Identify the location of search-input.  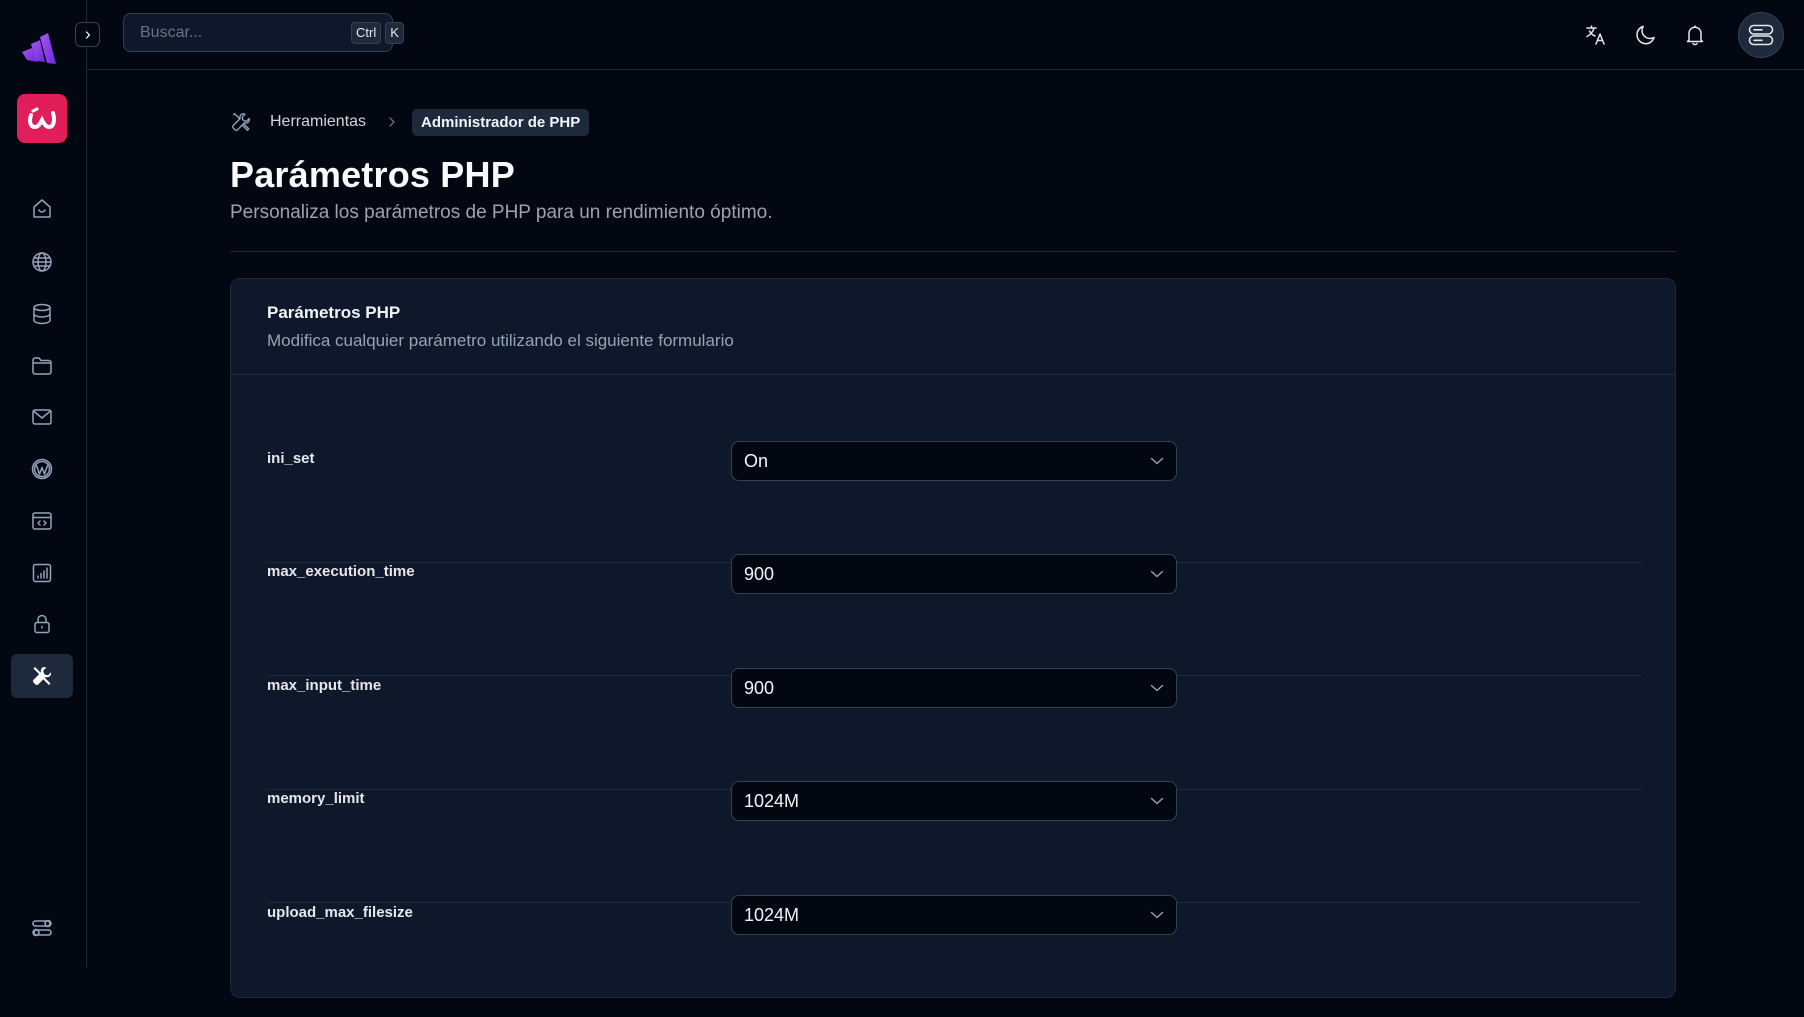
(243, 32).